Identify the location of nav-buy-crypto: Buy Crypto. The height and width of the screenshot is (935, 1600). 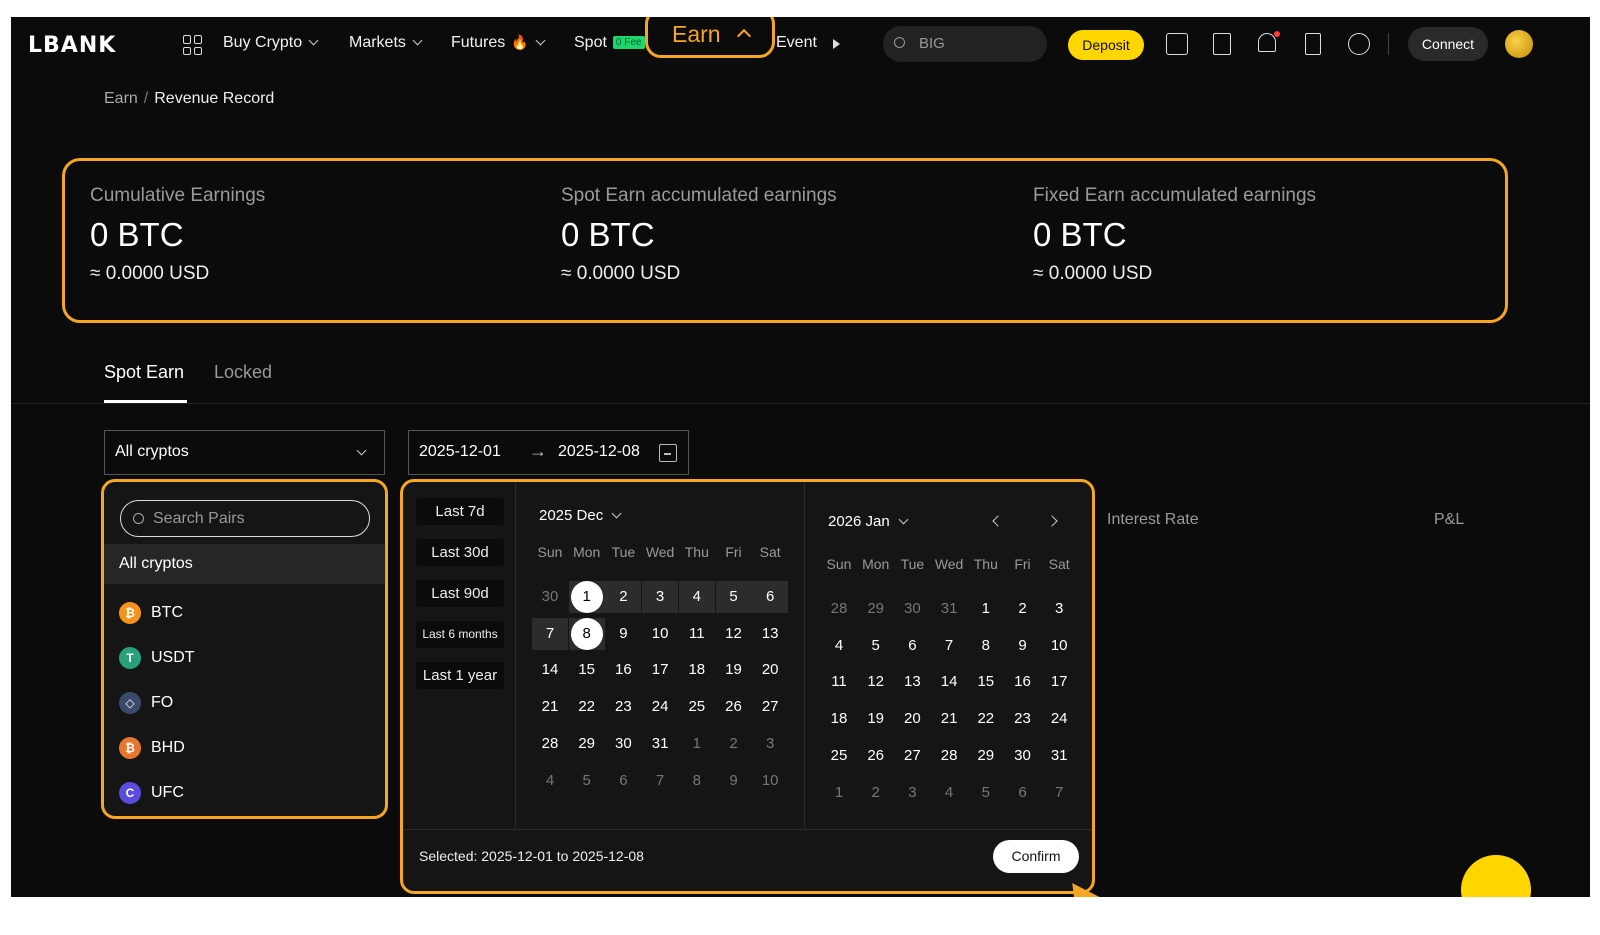
(271, 43).